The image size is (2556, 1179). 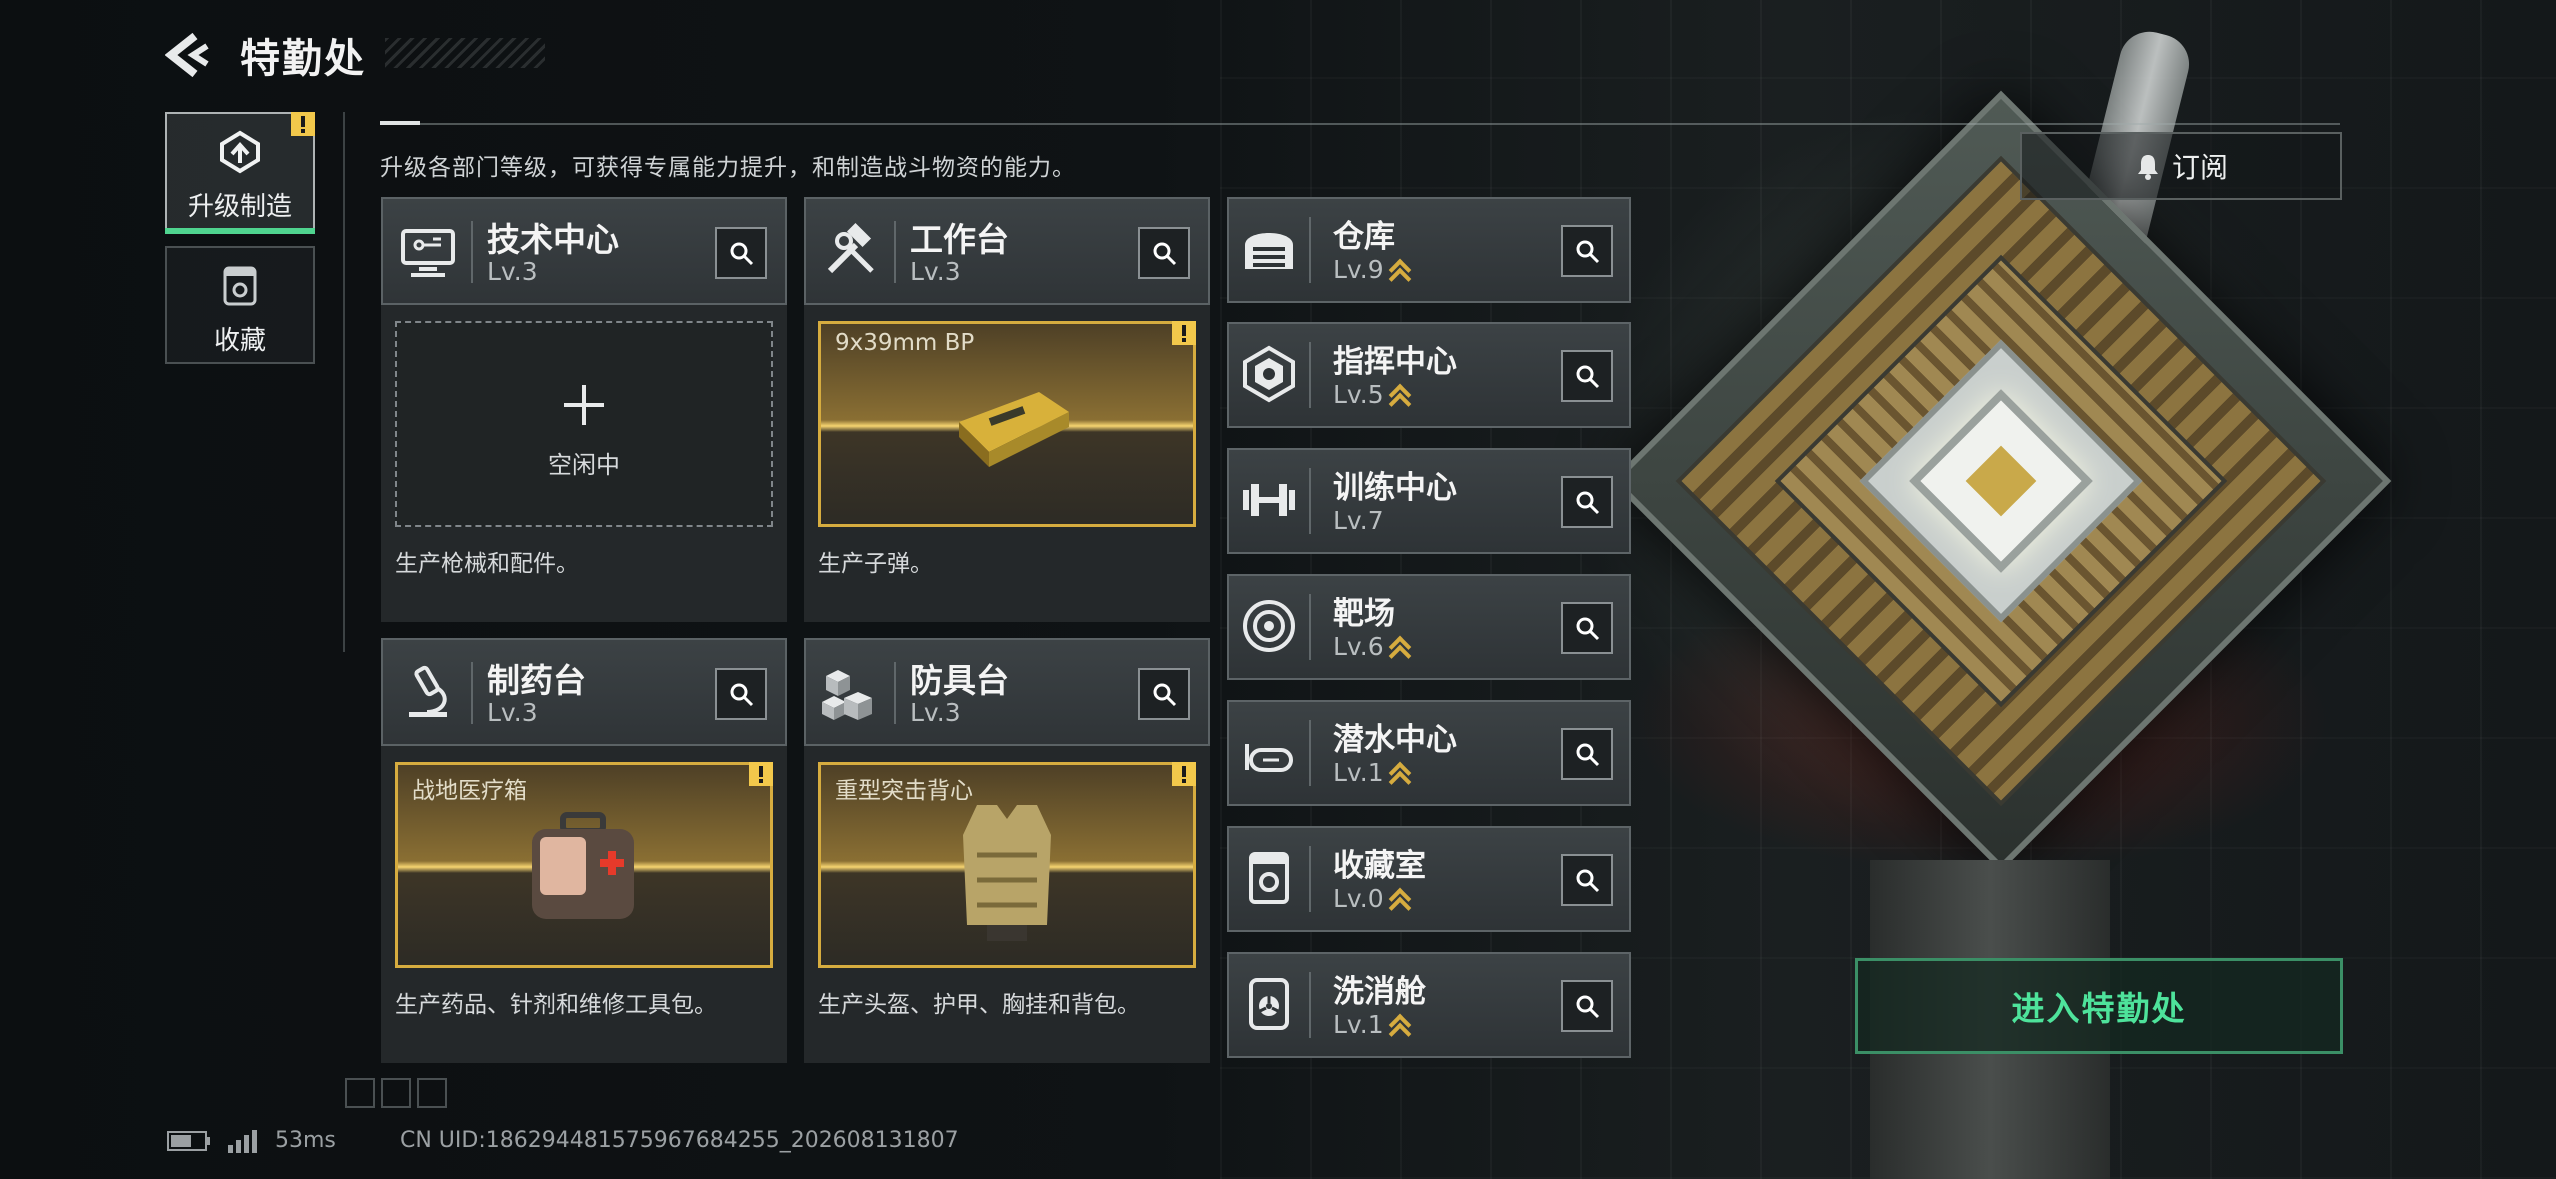 I want to click on collection-icon, so click(x=240, y=286).